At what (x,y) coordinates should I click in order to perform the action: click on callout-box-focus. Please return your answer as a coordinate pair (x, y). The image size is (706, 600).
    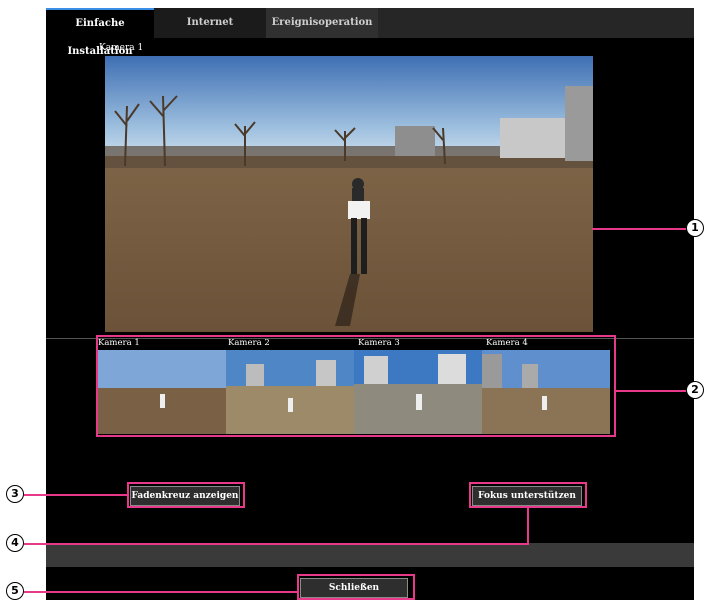
    Looking at the image, I should click on (528, 495).